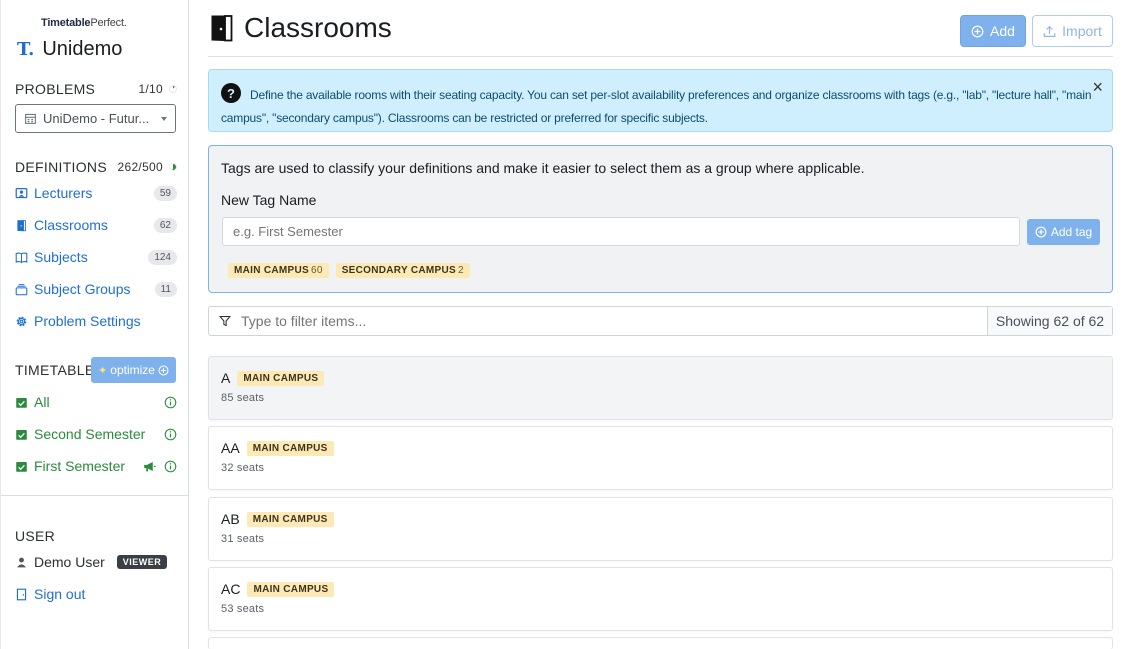  What do you see at coordinates (614, 321) in the screenshot?
I see `filter-input` at bounding box center [614, 321].